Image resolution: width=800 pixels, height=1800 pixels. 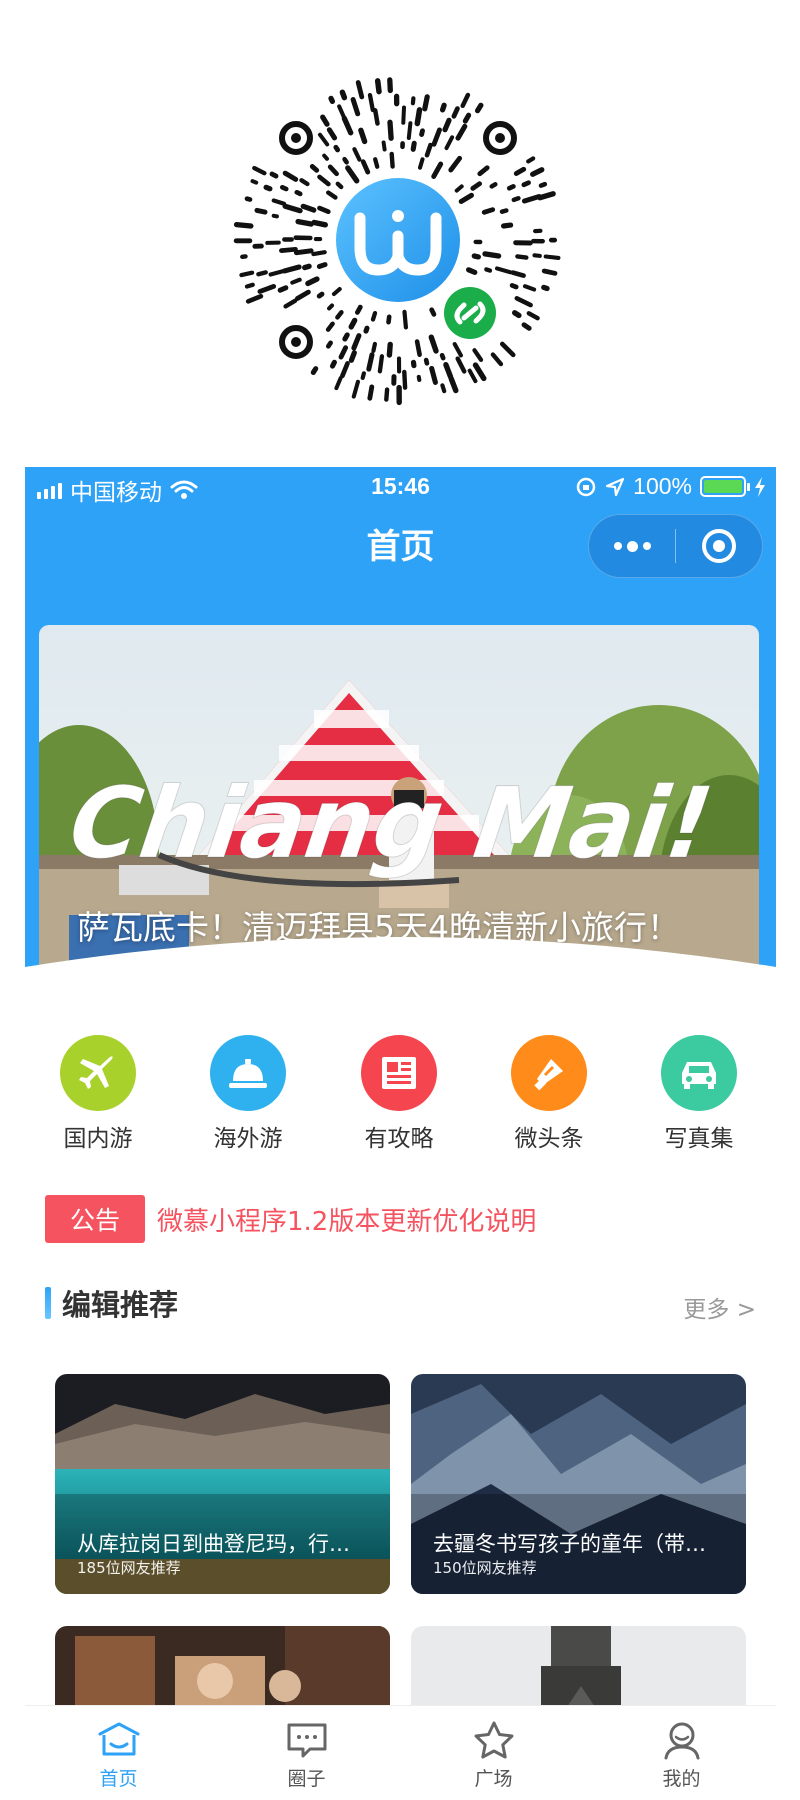 What do you see at coordinates (681, 1779) in the screenshot?
I see `tab-label: 我的` at bounding box center [681, 1779].